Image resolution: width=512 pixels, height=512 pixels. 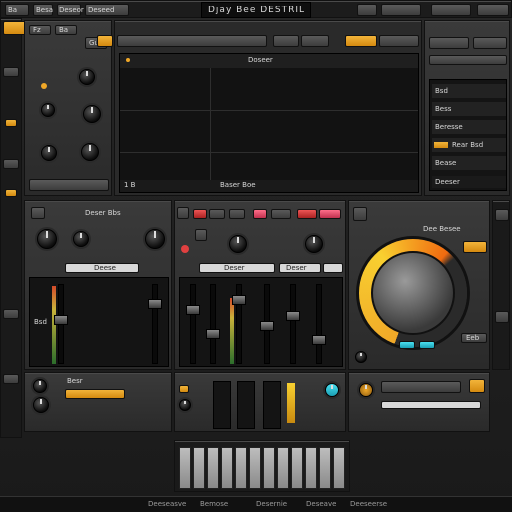 What do you see at coordinates (469, 127) in the screenshot?
I see `browser-row: Beresse` at bounding box center [469, 127].